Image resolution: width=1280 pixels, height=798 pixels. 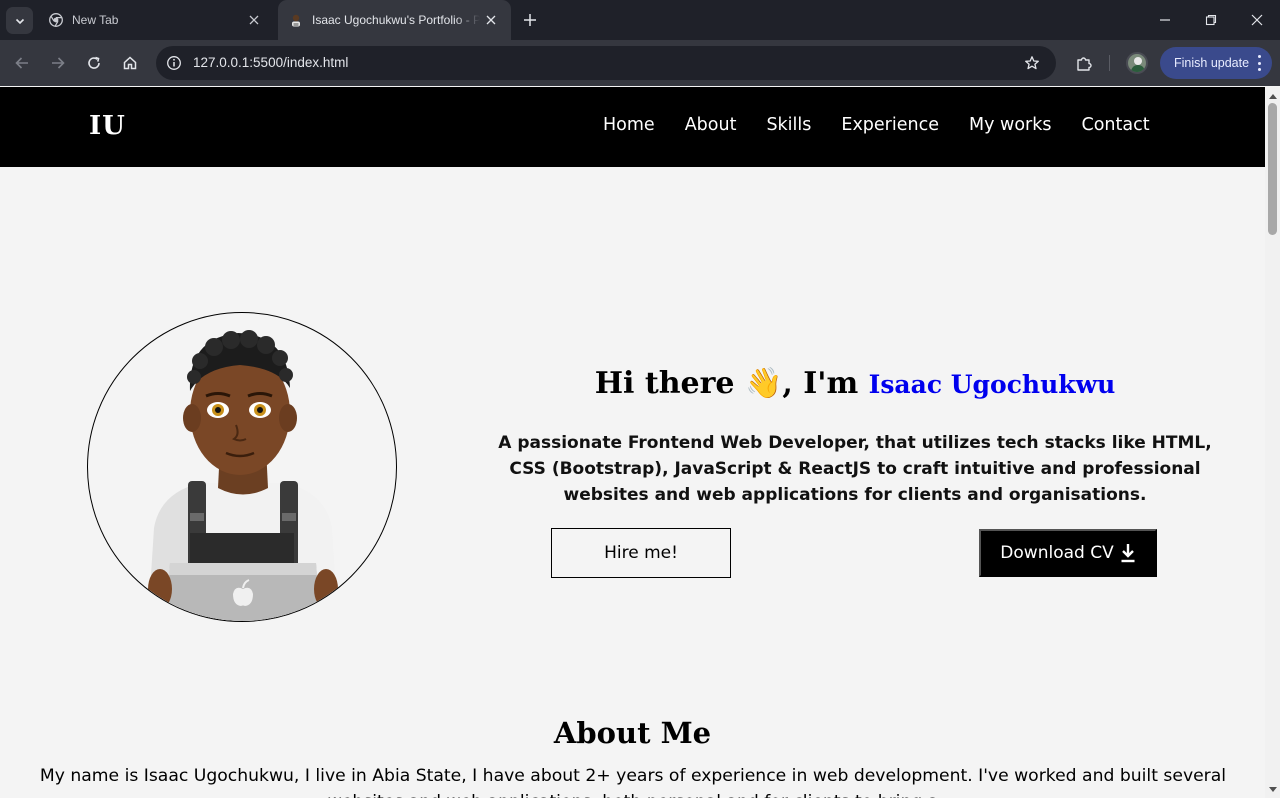 I want to click on home-icon, so click(x=130, y=63).